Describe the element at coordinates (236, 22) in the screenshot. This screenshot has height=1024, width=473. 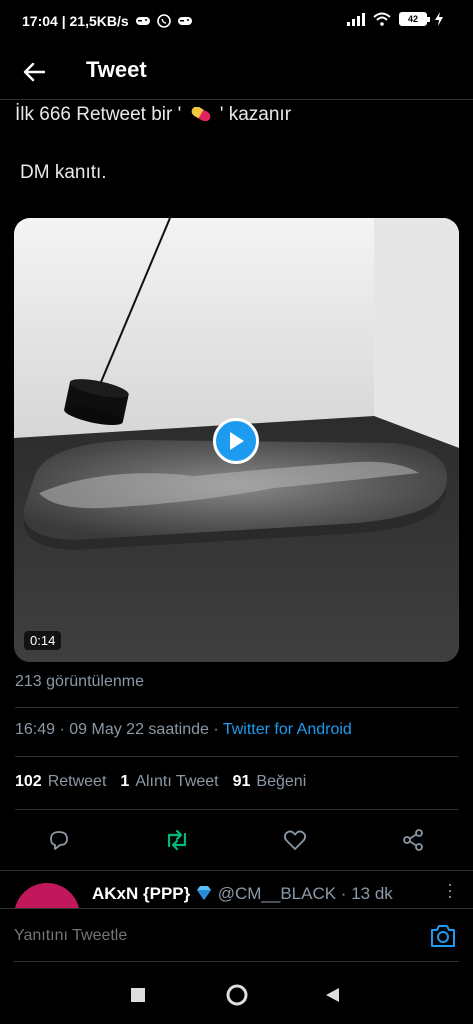
I see `status-bar: 17:04 | 21,5KB/s 42` at that location.